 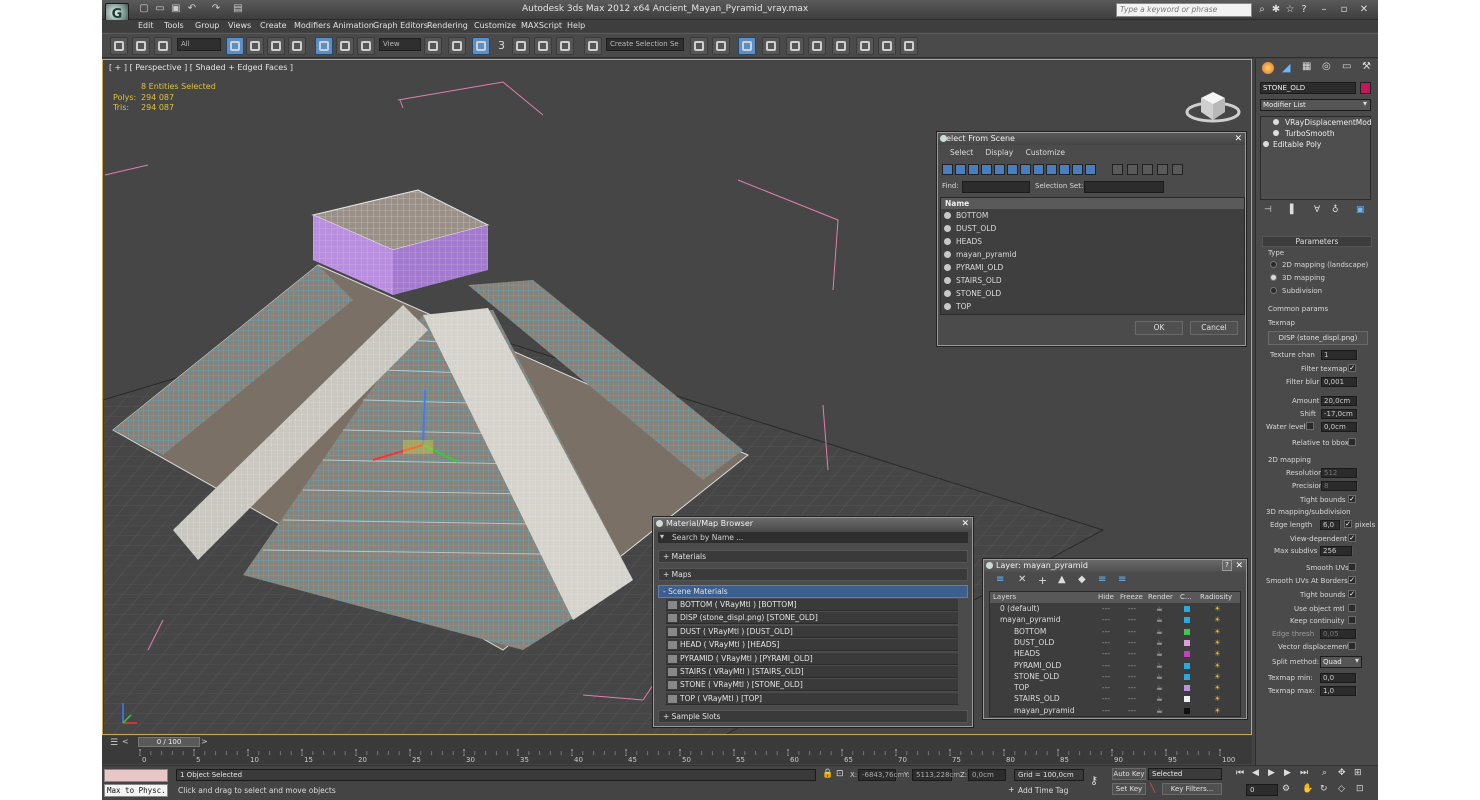 I want to click on scene-object-row: PYRAMI_OLD, so click(x=1092, y=267).